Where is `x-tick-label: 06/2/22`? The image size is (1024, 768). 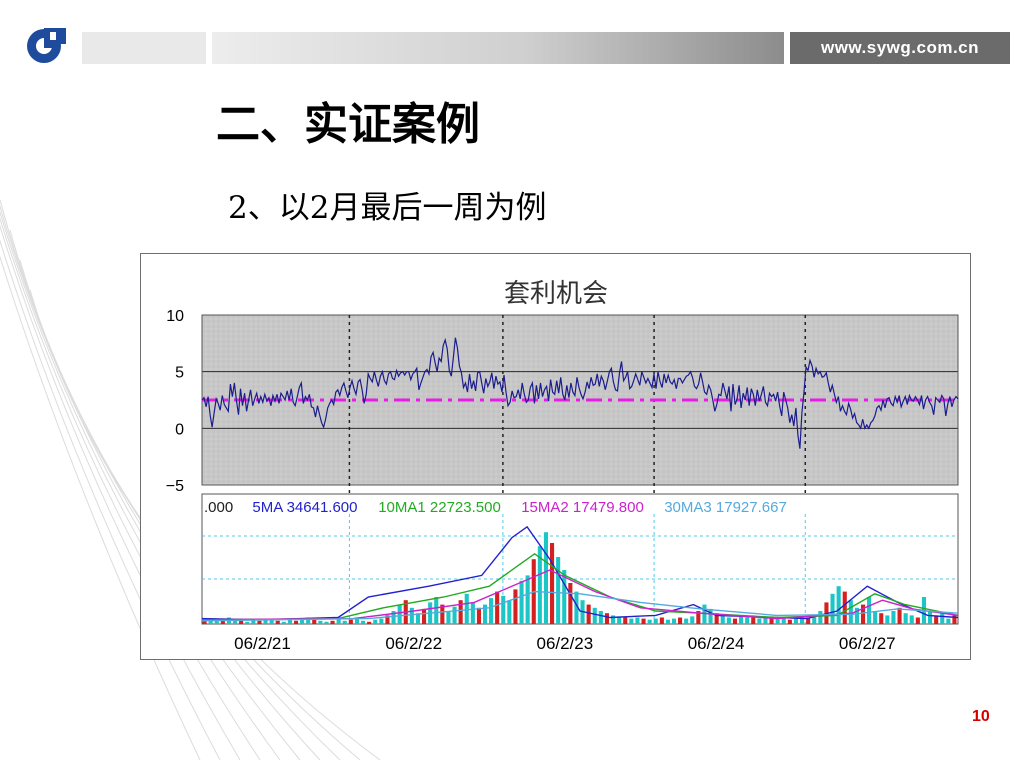
x-tick-label: 06/2/22 is located at coordinates (413, 643).